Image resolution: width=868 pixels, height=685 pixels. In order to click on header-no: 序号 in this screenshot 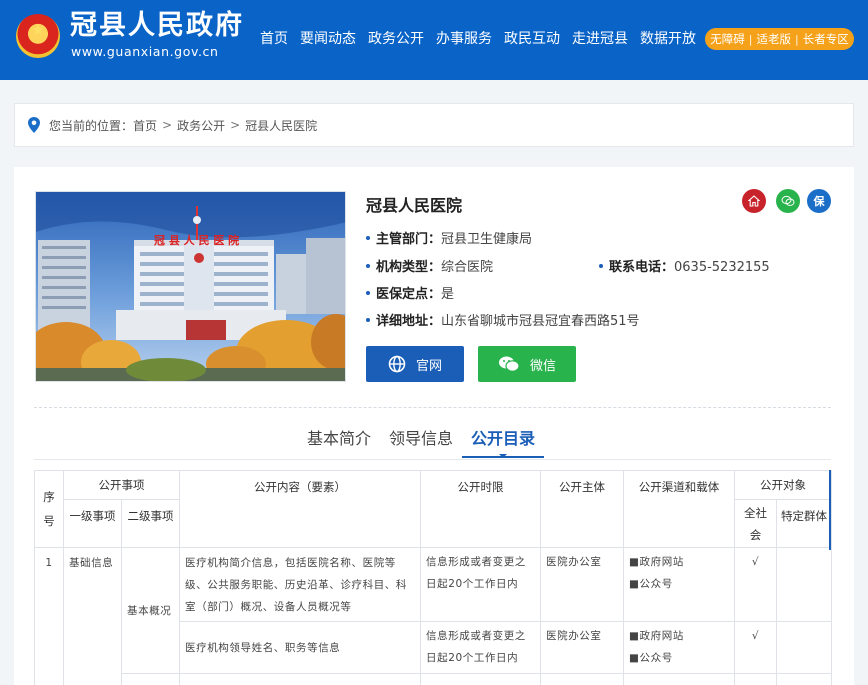, I will do `click(49, 509)`.